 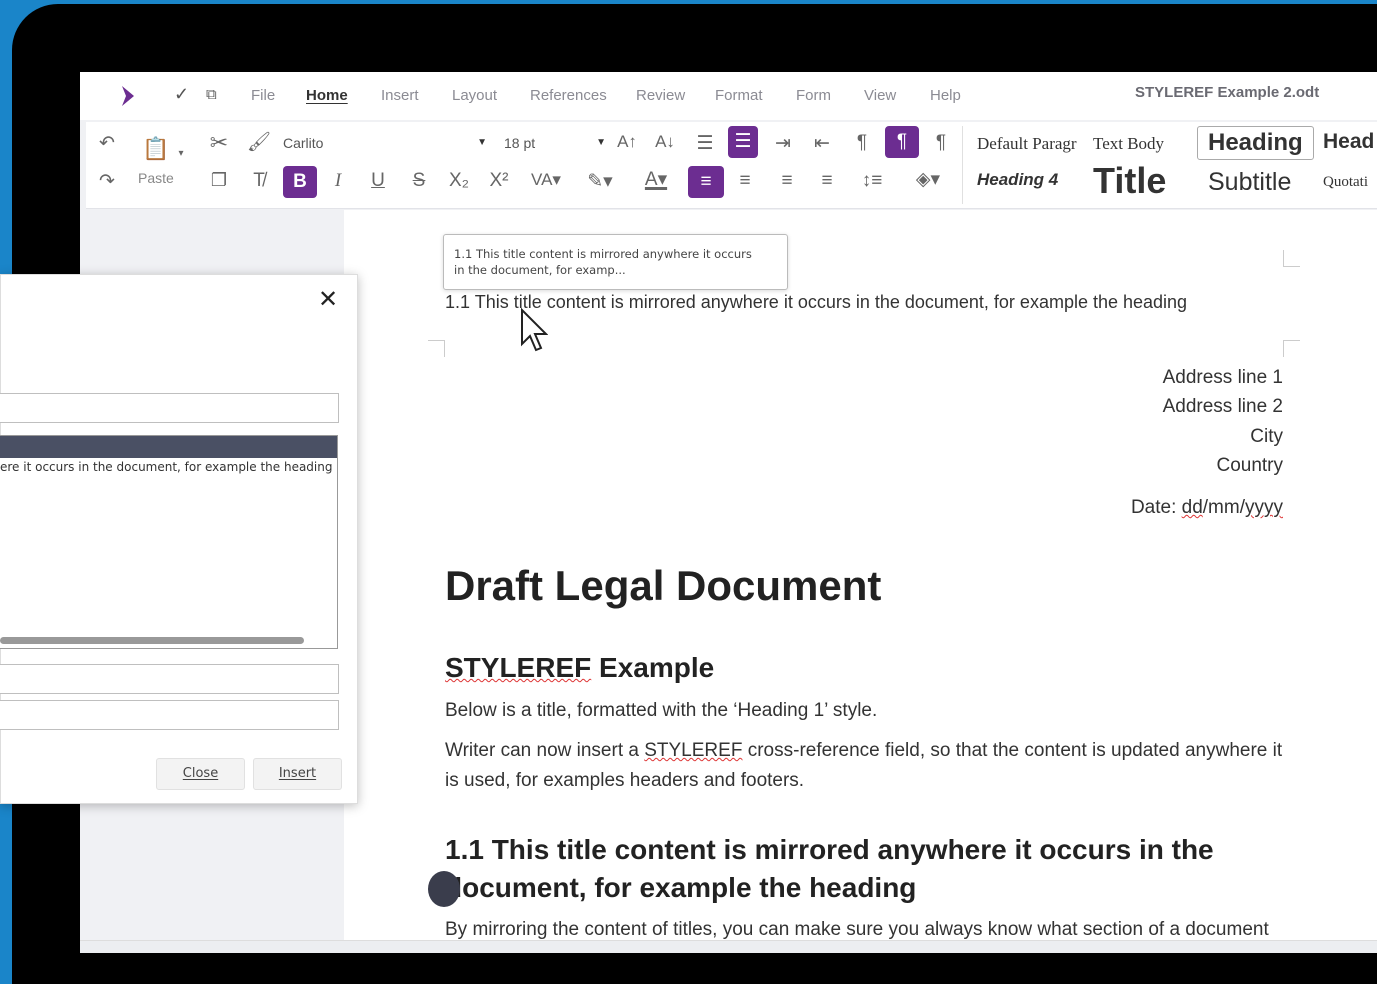 I want to click on formatting-marks-icon: ¶, so click(x=862, y=143).